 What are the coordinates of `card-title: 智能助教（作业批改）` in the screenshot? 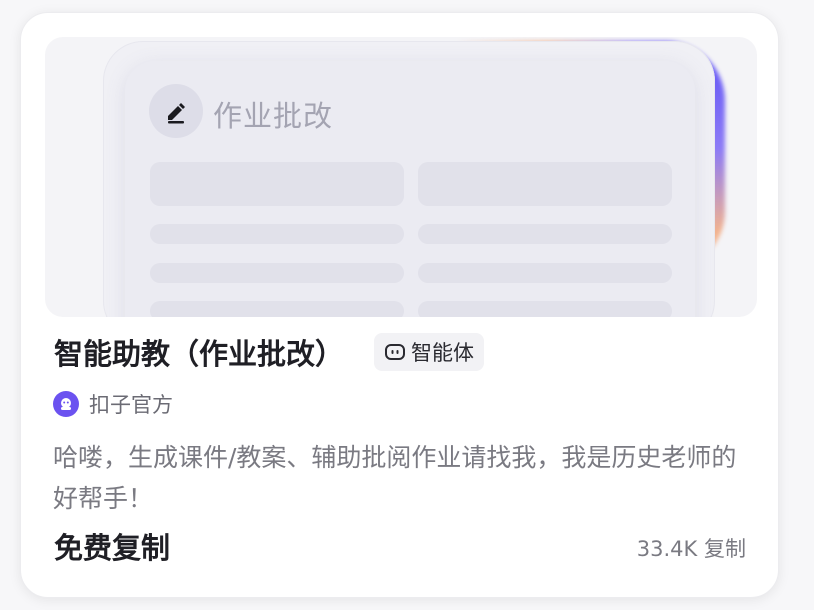 It's located at (199, 352).